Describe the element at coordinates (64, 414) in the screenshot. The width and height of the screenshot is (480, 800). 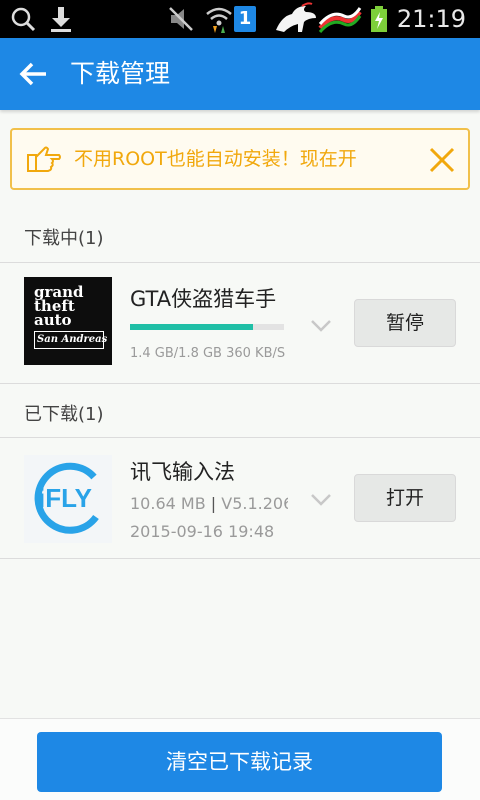
I see `downloaded-header: 已下载(1)` at that location.